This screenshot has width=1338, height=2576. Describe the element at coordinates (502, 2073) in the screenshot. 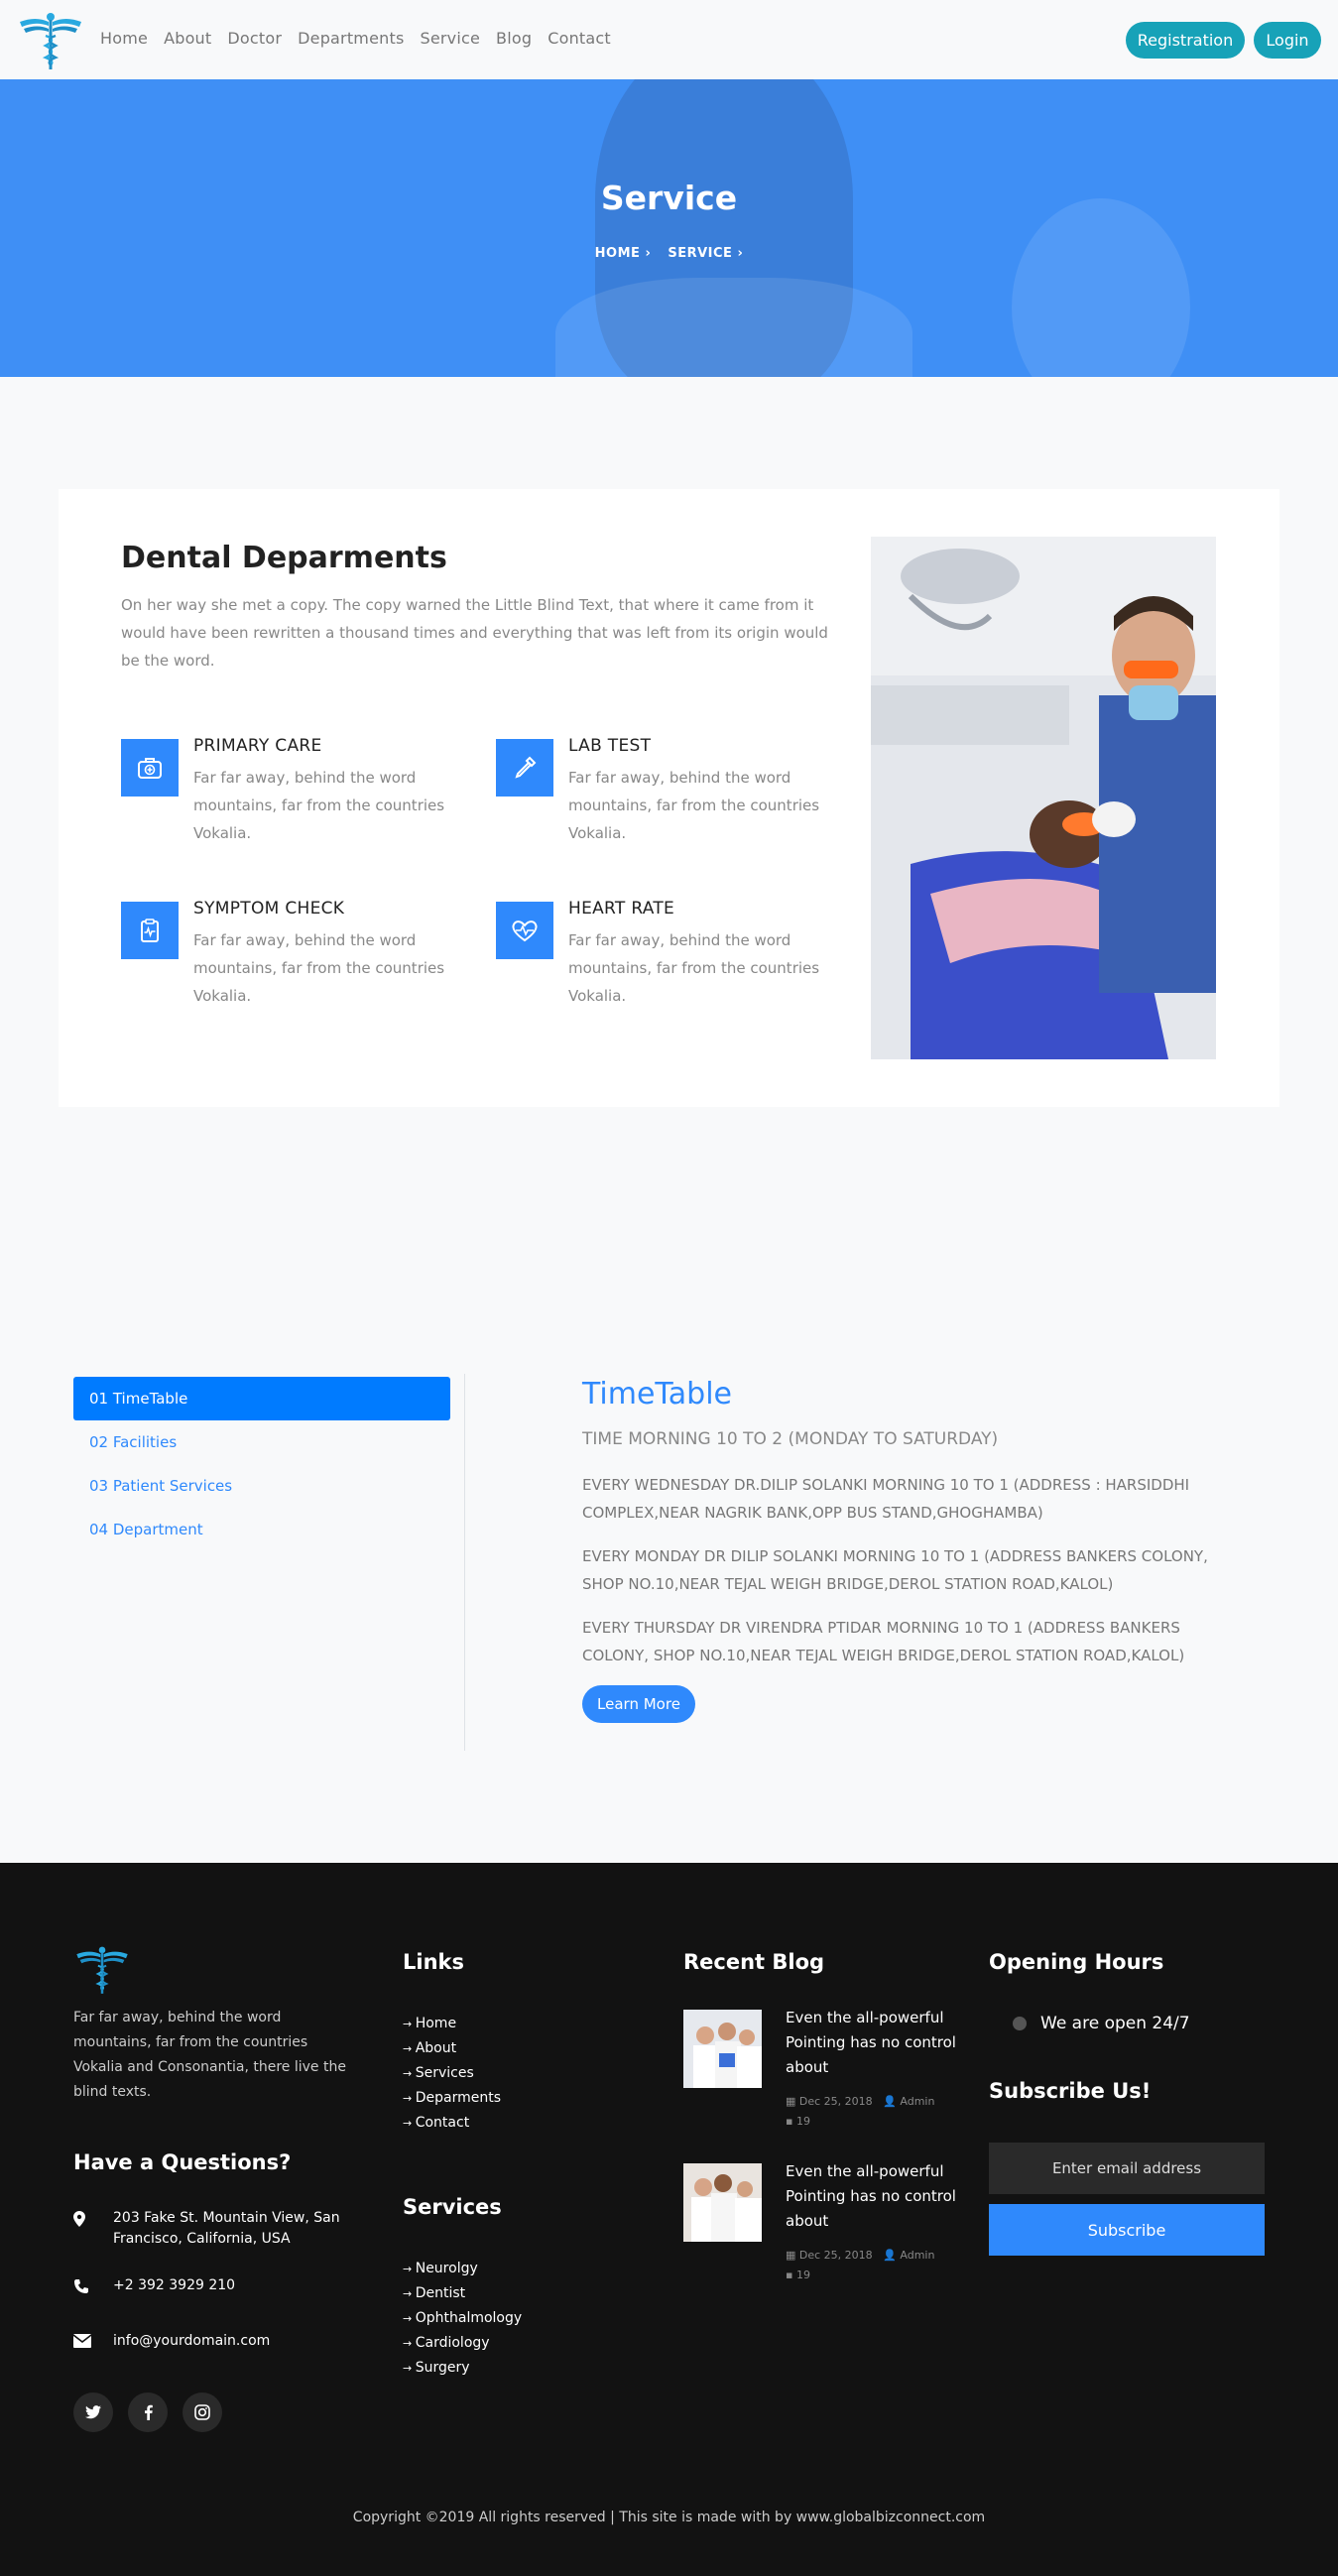

I see `footer-link-services: Services` at that location.